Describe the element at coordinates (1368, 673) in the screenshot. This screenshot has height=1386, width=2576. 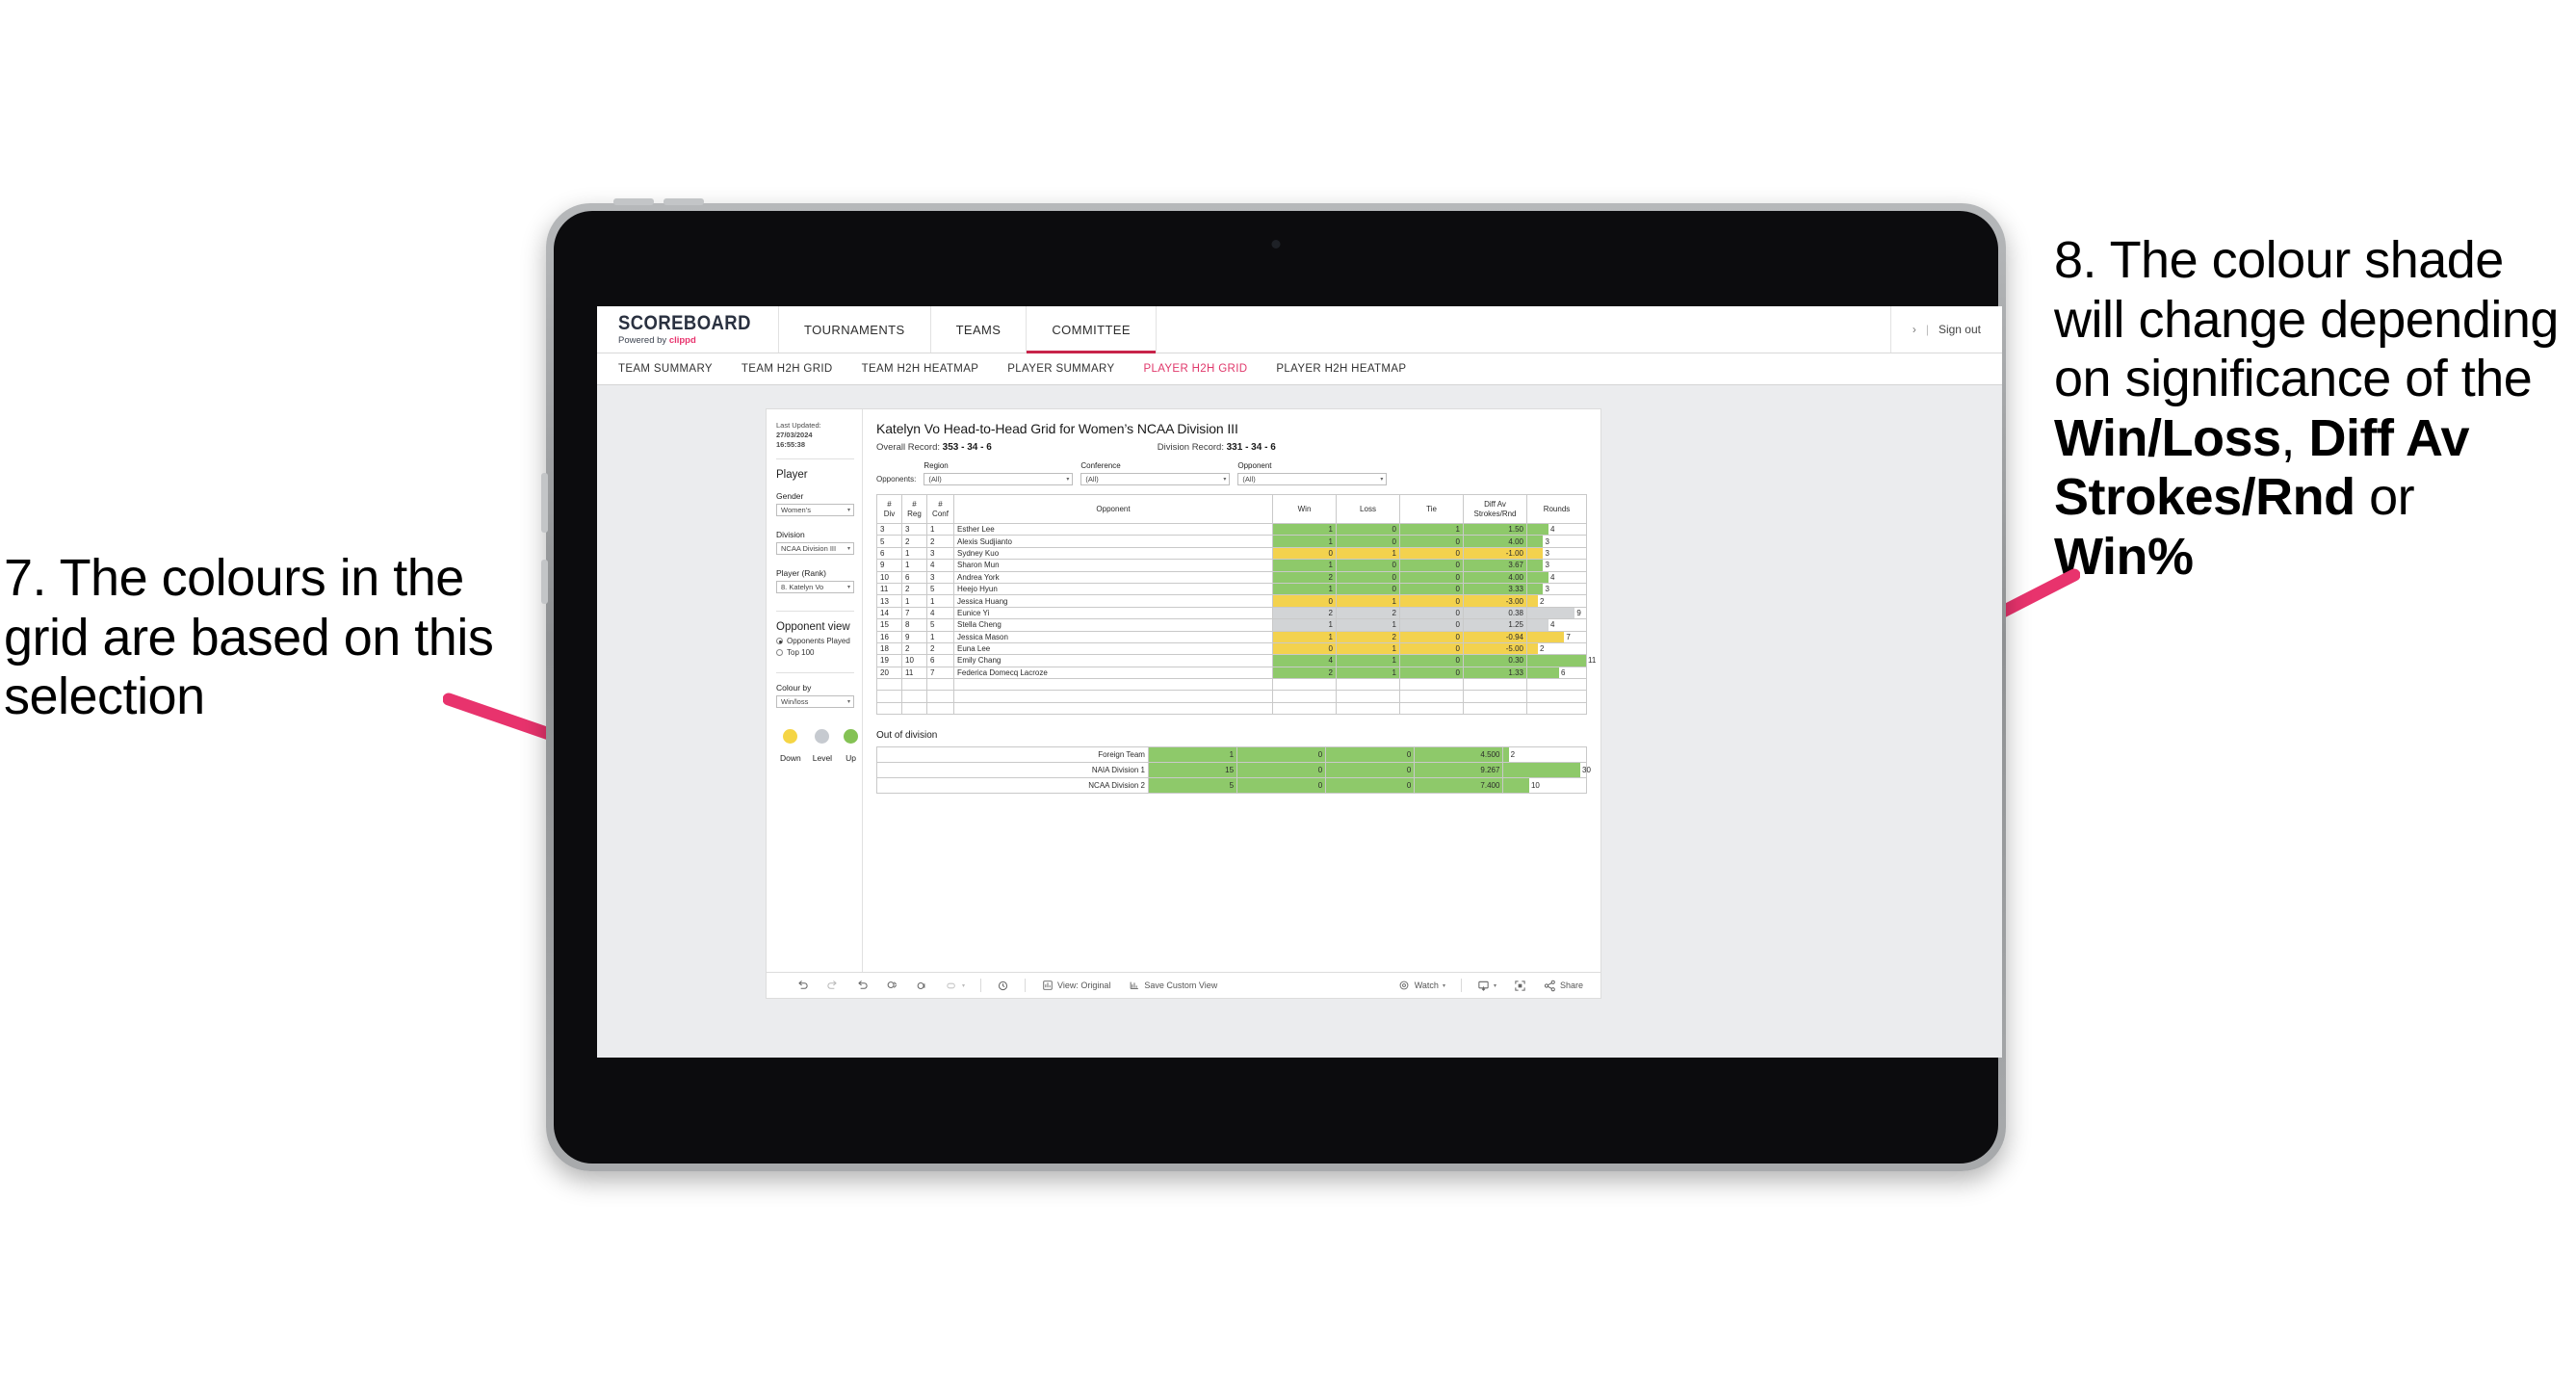
I see `cell-loss: 1` at that location.